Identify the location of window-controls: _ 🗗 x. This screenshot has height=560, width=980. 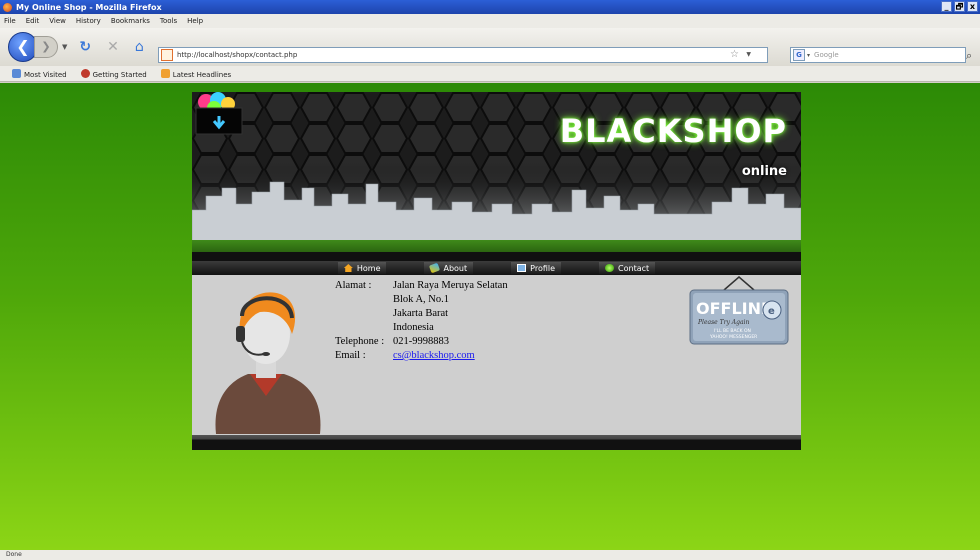
(959, 6).